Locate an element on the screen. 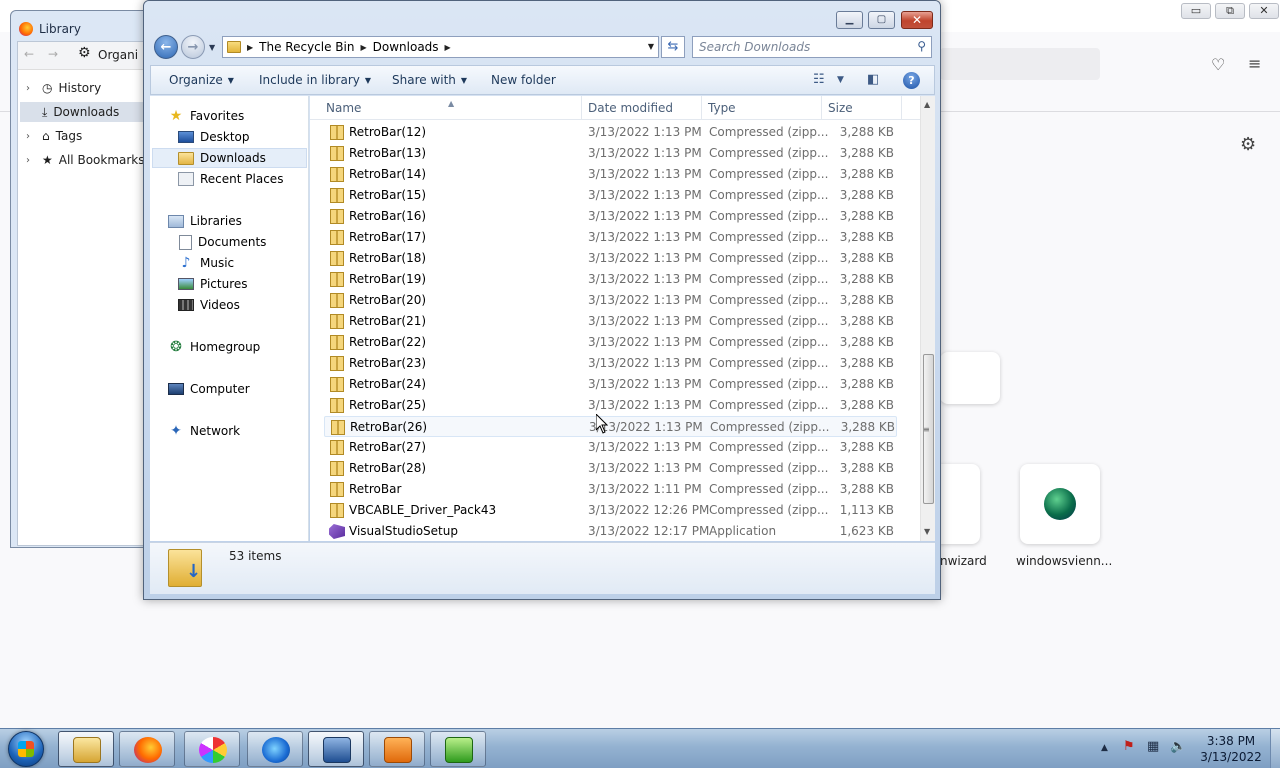 The height and width of the screenshot is (768, 1280). taskbar-media-player-button is located at coordinates (397, 749).